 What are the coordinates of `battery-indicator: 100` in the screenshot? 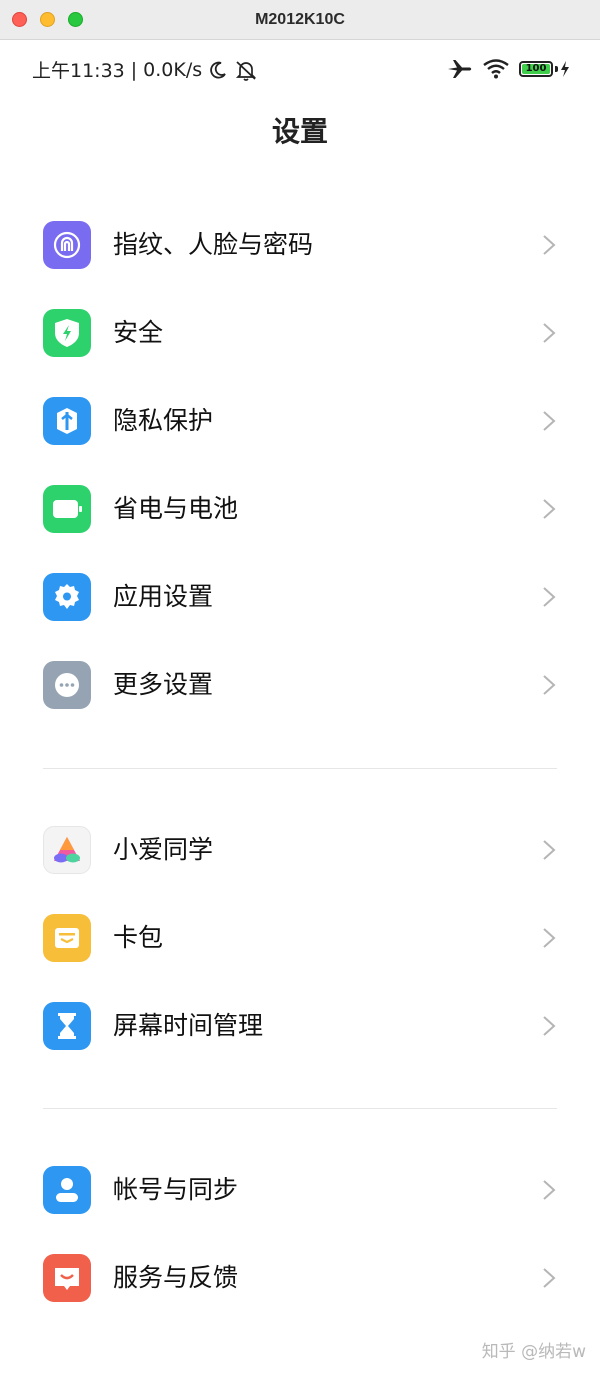 It's located at (544, 69).